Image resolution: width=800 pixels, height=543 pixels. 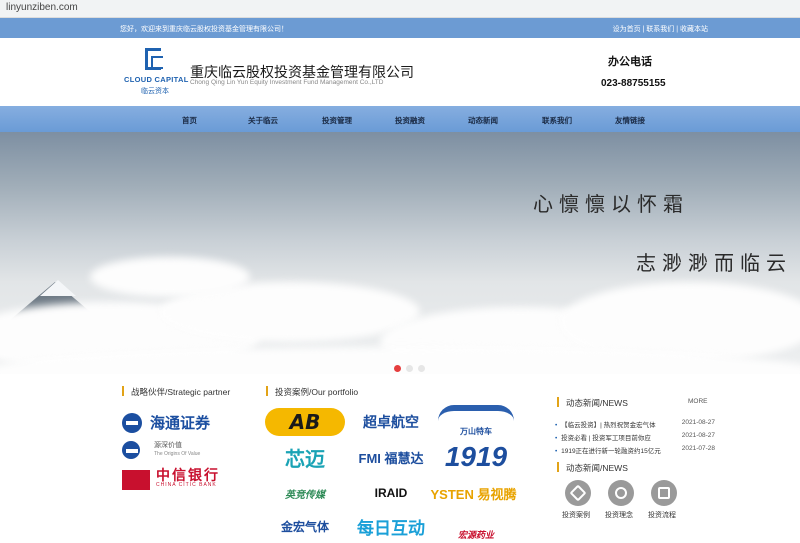 I want to click on portfolio-fuhuida: FMI 福慧达, so click(x=391, y=457).